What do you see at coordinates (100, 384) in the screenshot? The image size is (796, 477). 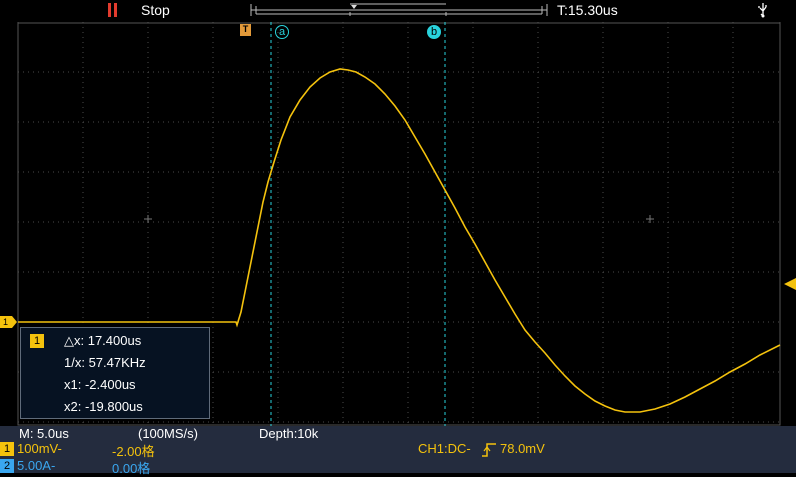 I see `cursor-x1: x1: -2.400us` at bounding box center [100, 384].